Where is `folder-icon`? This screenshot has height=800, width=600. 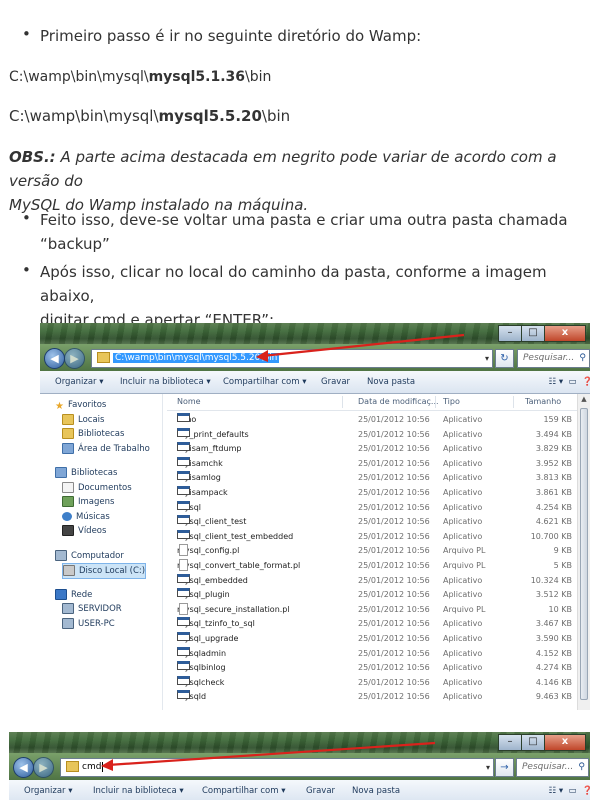
folder-icon is located at coordinates (72, 766).